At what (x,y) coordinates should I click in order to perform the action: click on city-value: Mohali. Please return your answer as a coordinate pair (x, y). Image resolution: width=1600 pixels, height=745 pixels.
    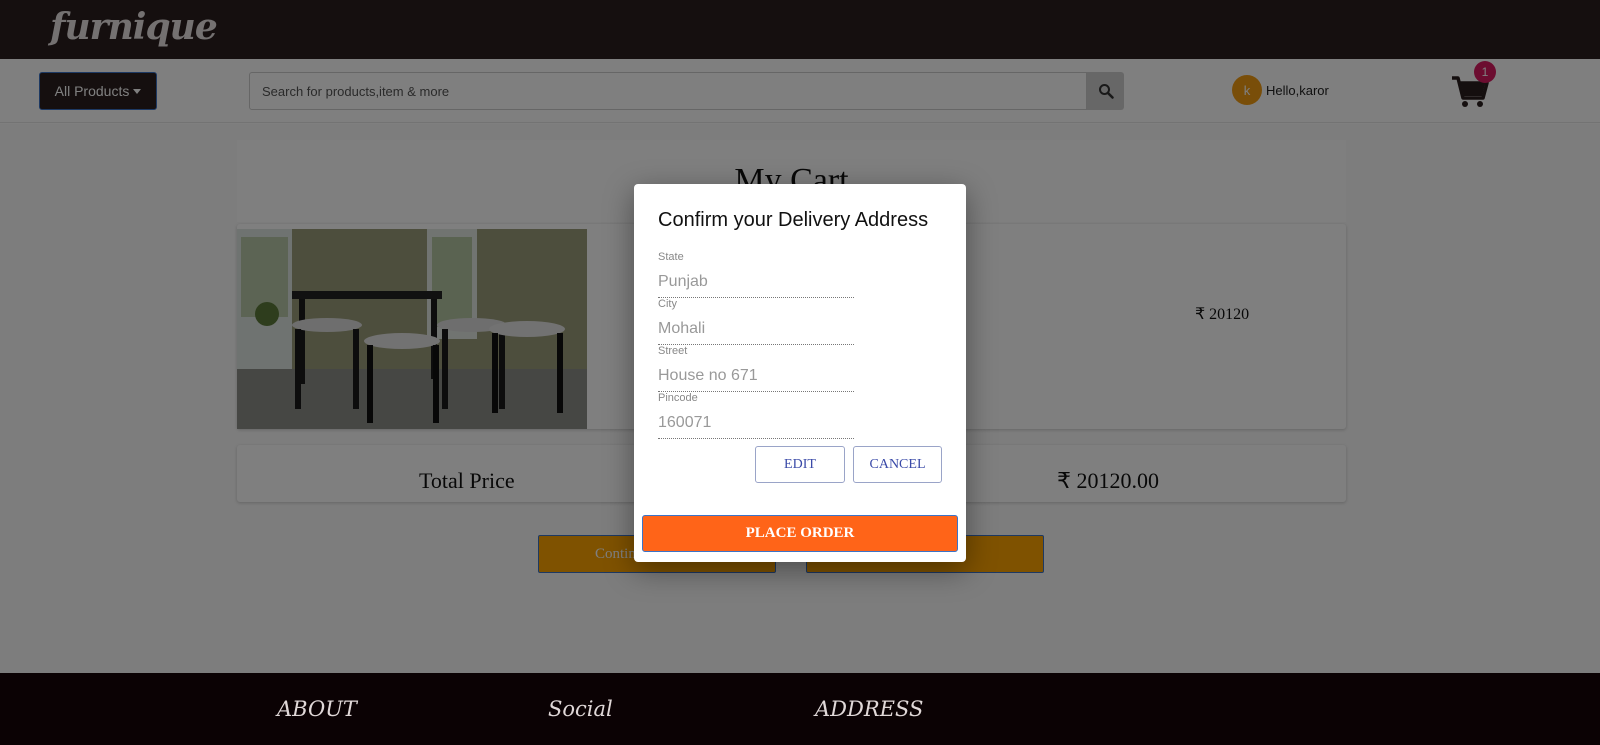
    Looking at the image, I should click on (682, 328).